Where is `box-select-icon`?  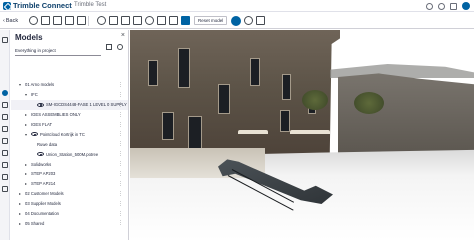
box-select-icon is located at coordinates (57, 20).